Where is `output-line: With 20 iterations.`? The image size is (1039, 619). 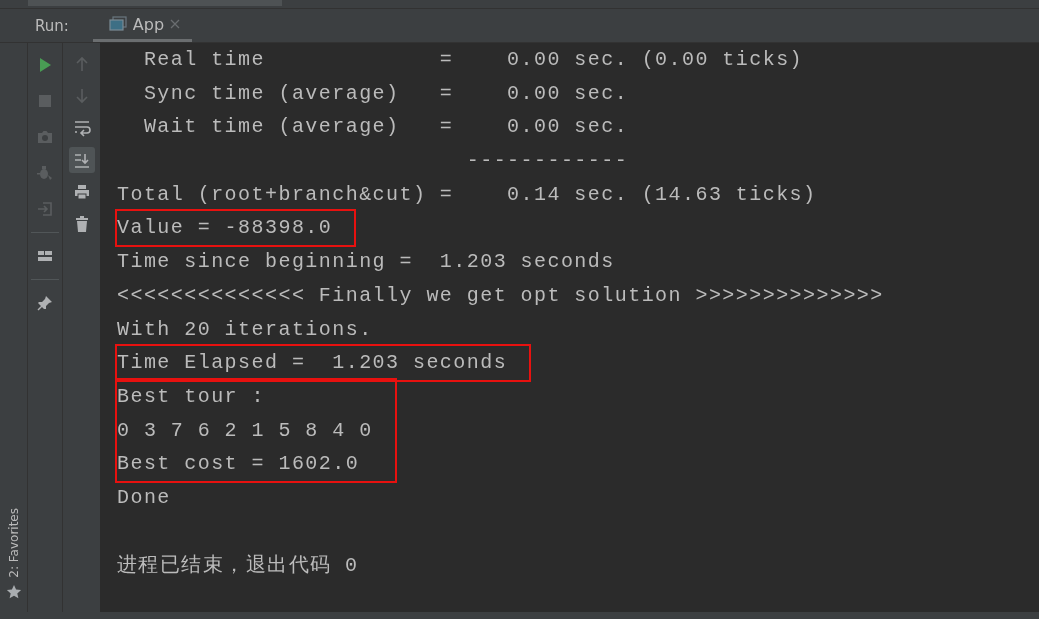
output-line: With 20 iterations. is located at coordinates (245, 329).